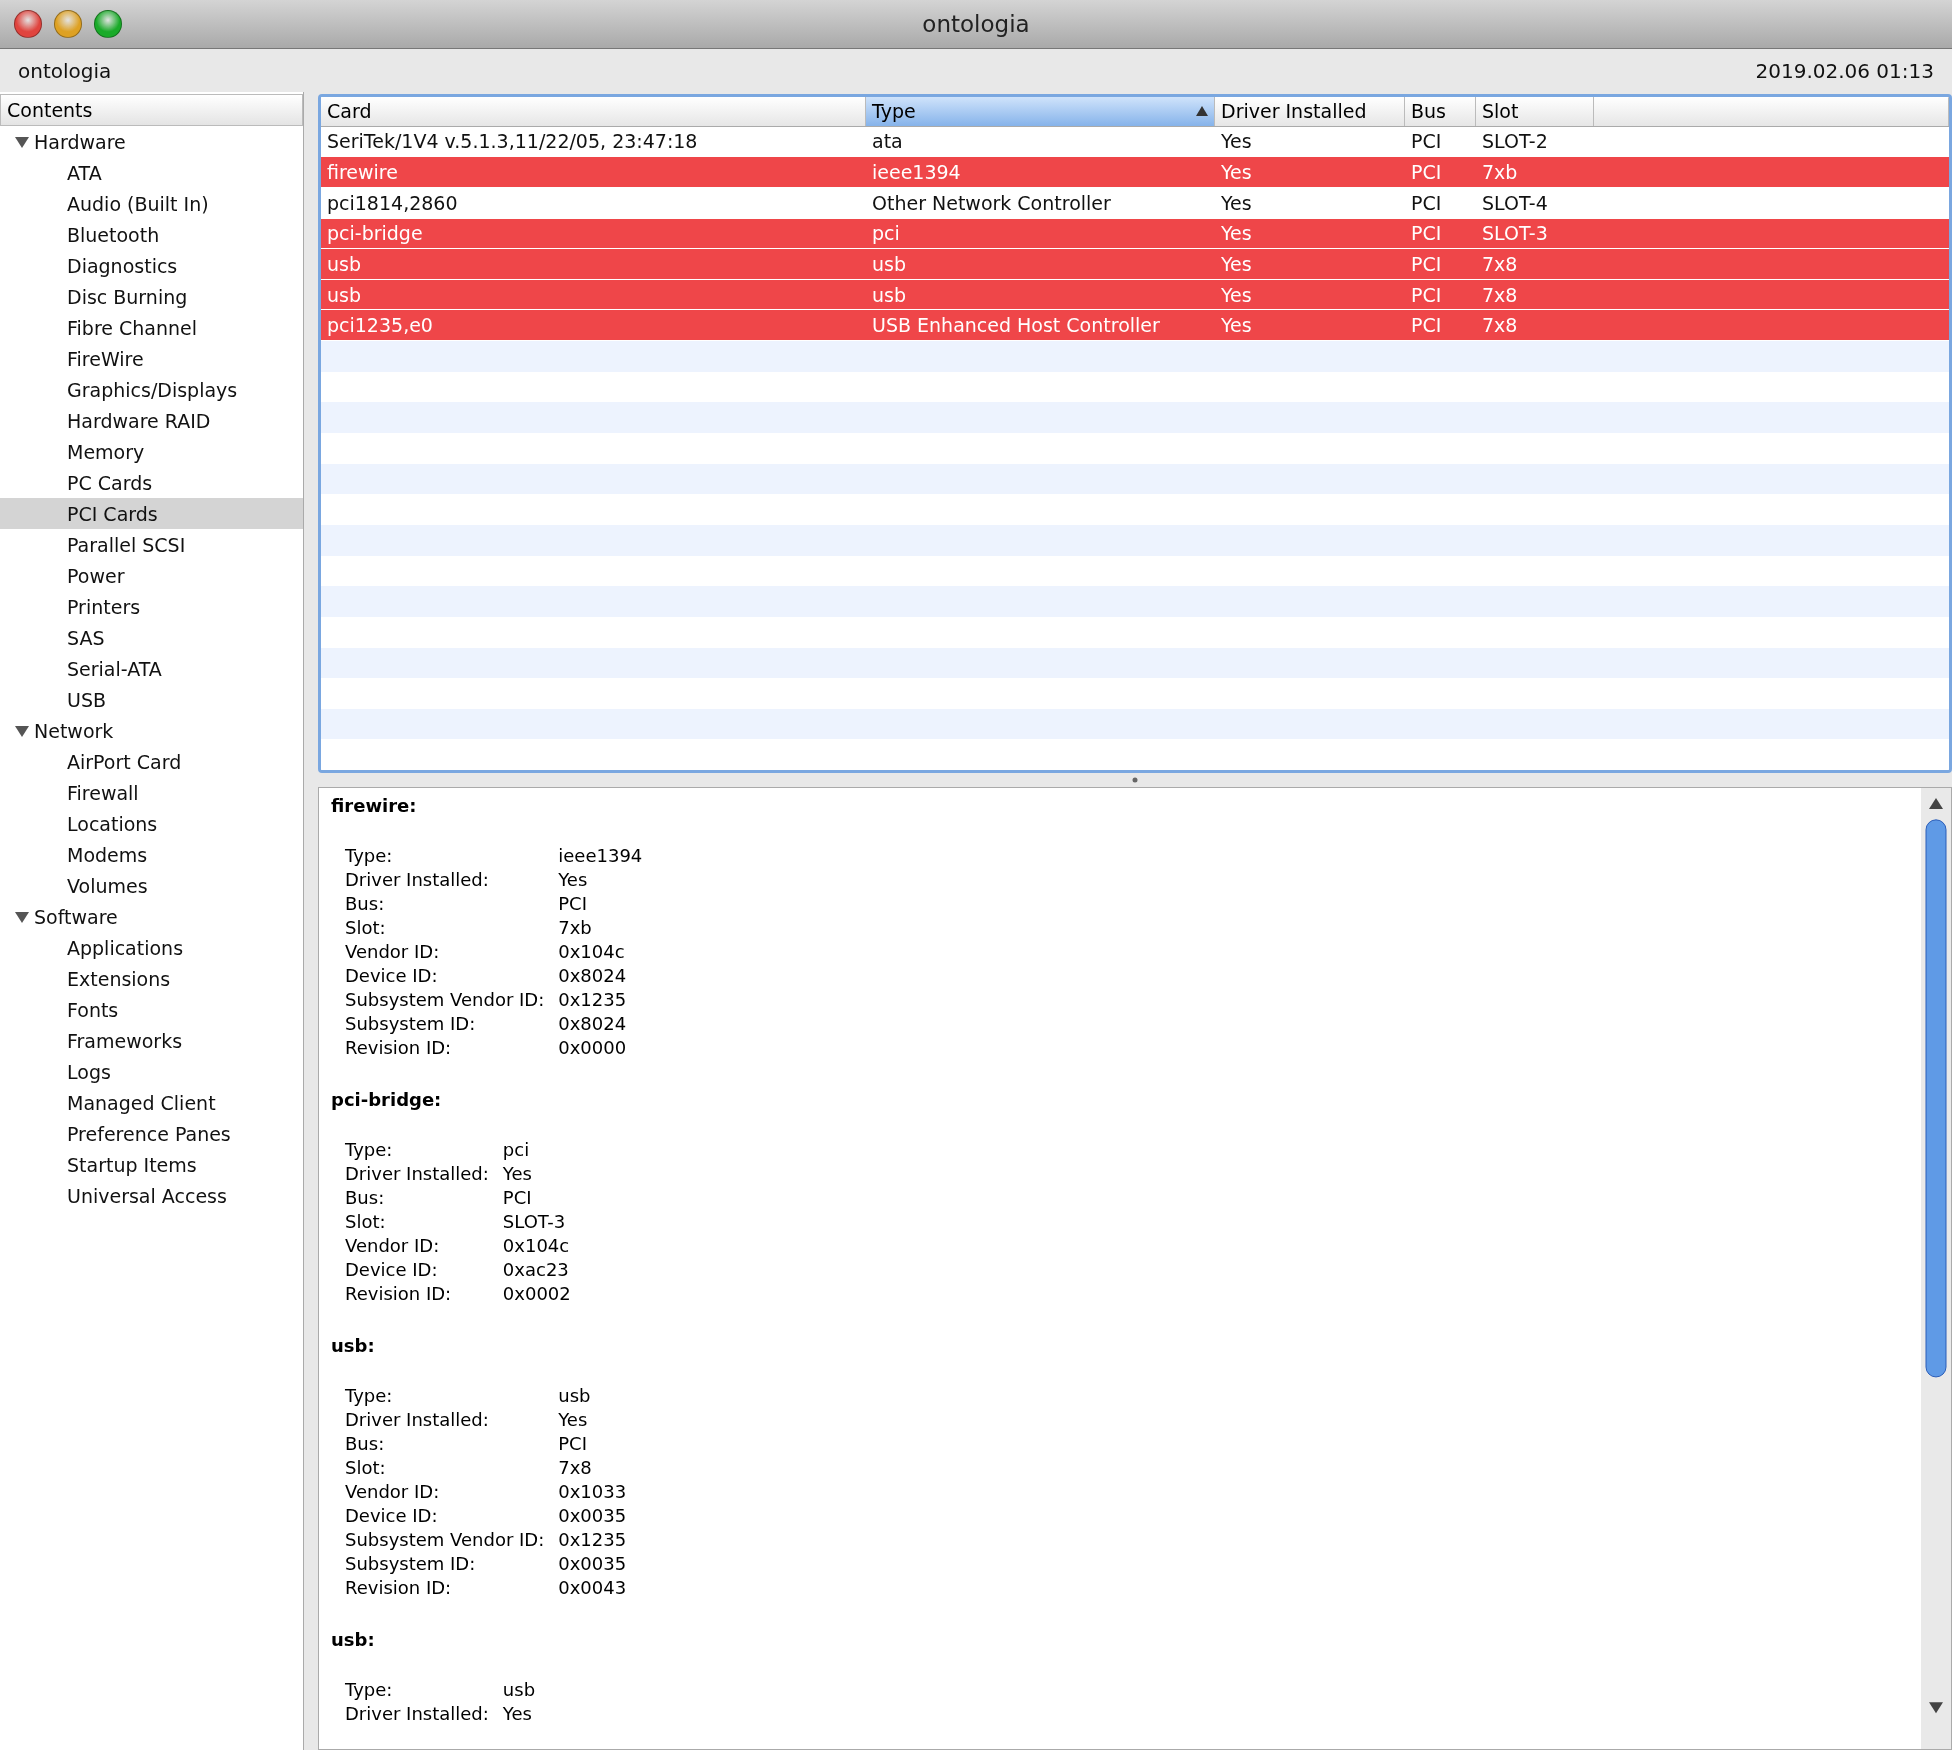 The image size is (1952, 1750). What do you see at coordinates (151, 172) in the screenshot?
I see `sidebar-item: ATA` at bounding box center [151, 172].